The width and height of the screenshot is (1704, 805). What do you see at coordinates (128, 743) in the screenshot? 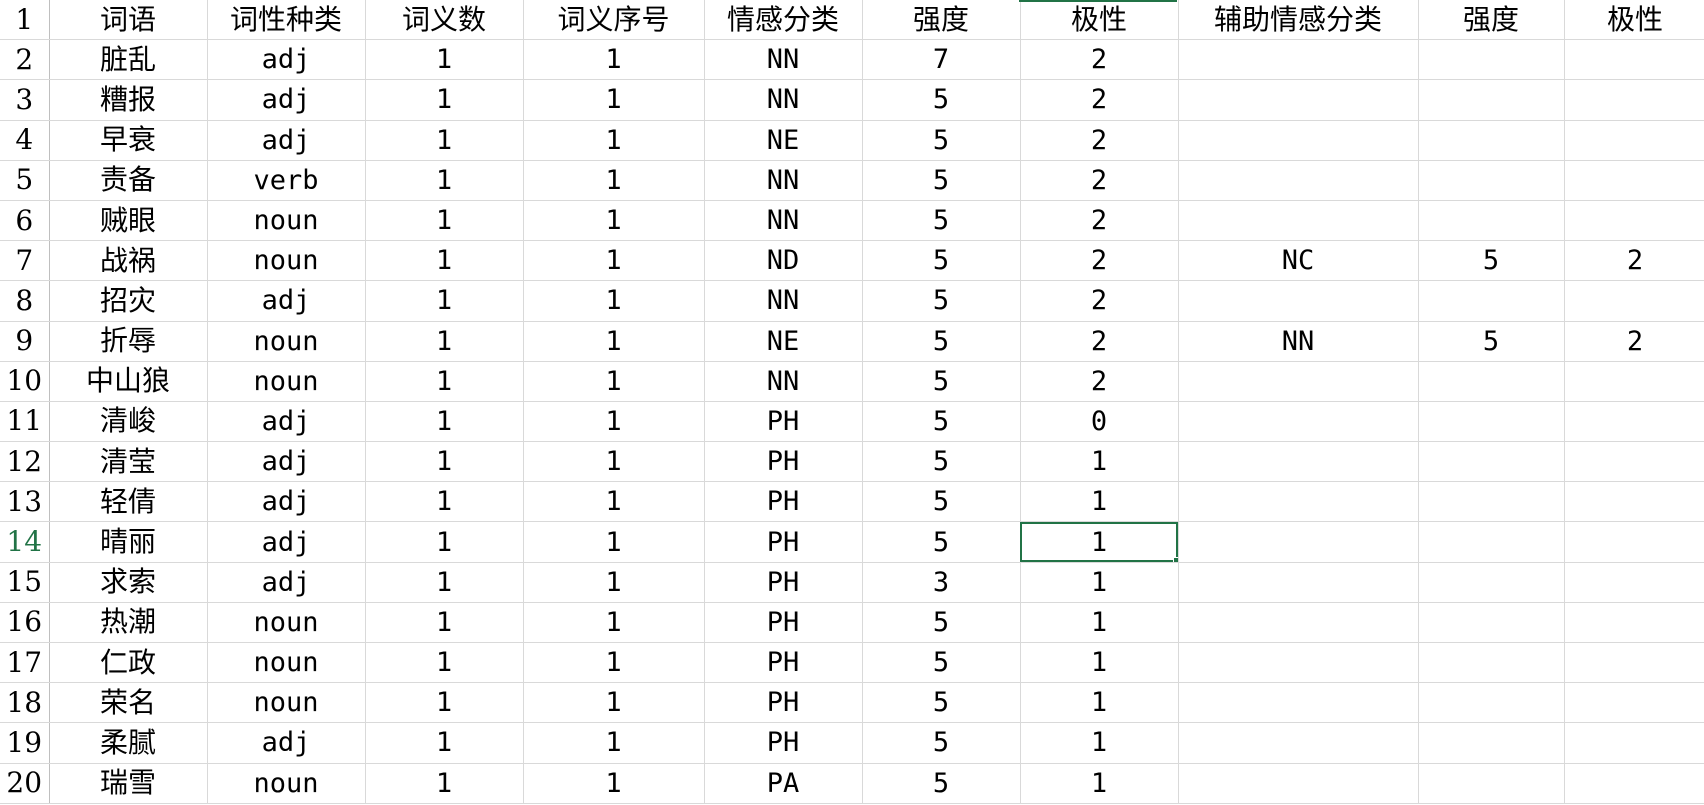
I see `cell: 柔腻` at bounding box center [128, 743].